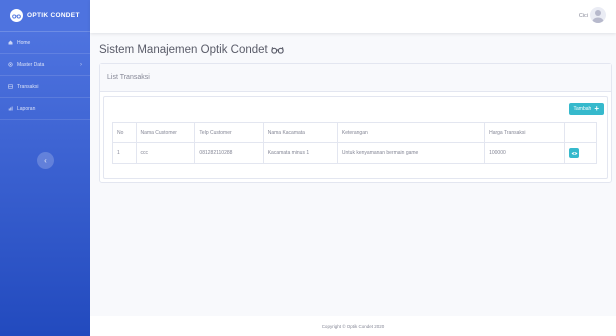 Image resolution: width=616 pixels, height=336 pixels. I want to click on footer: Copyright © Optik Condet 2020, so click(353, 326).